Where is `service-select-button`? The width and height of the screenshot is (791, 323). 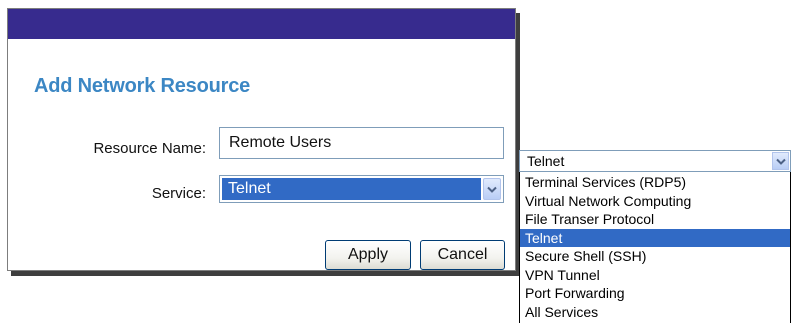 service-select-button is located at coordinates (492, 189).